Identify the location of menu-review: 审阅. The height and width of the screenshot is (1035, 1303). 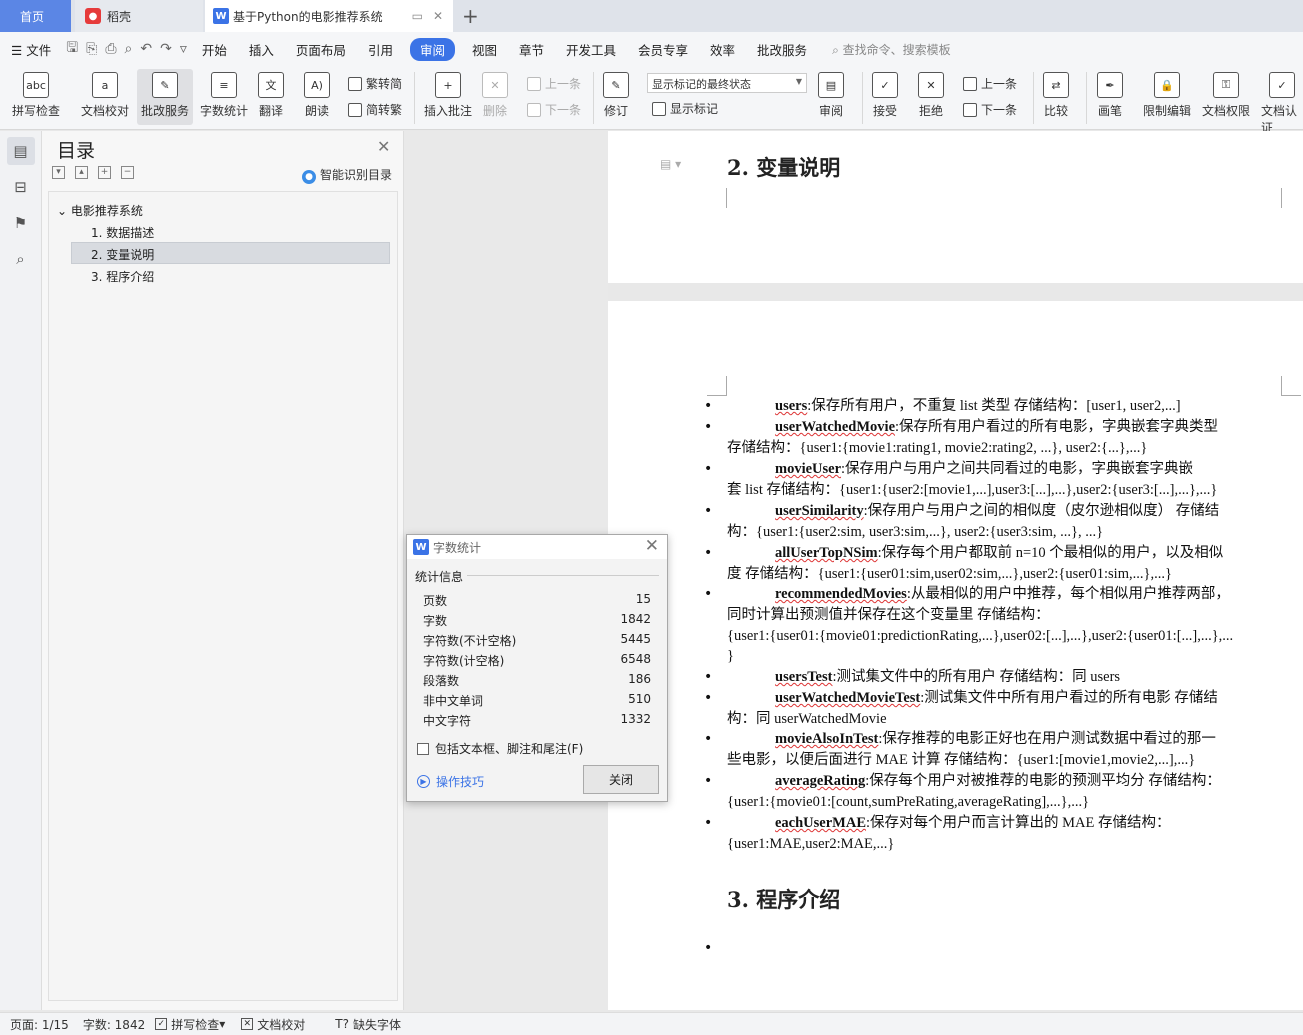
(432, 49).